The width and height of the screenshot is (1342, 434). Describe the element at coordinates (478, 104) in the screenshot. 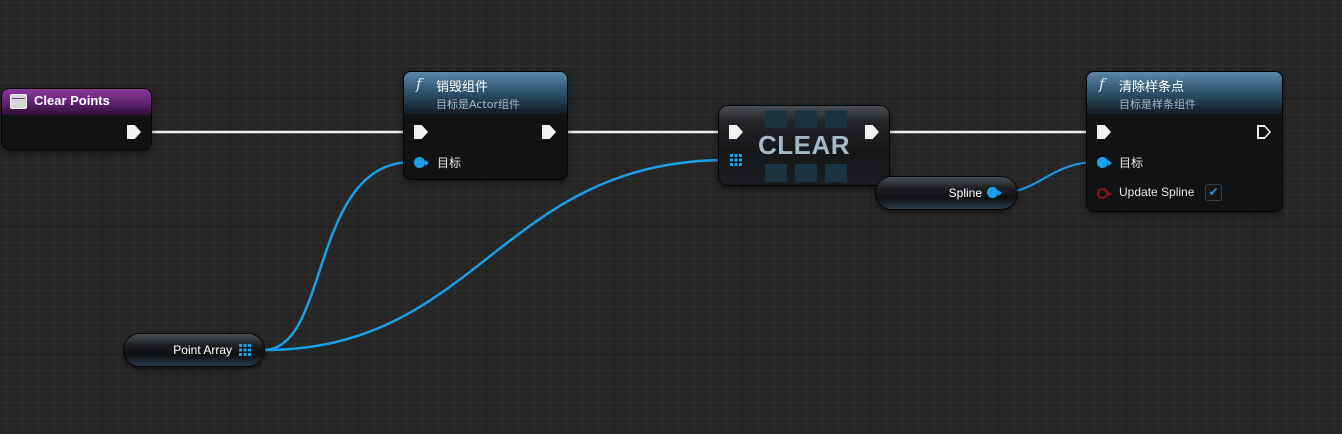

I see `function-node-subtitle: 目标是Actor组件` at that location.